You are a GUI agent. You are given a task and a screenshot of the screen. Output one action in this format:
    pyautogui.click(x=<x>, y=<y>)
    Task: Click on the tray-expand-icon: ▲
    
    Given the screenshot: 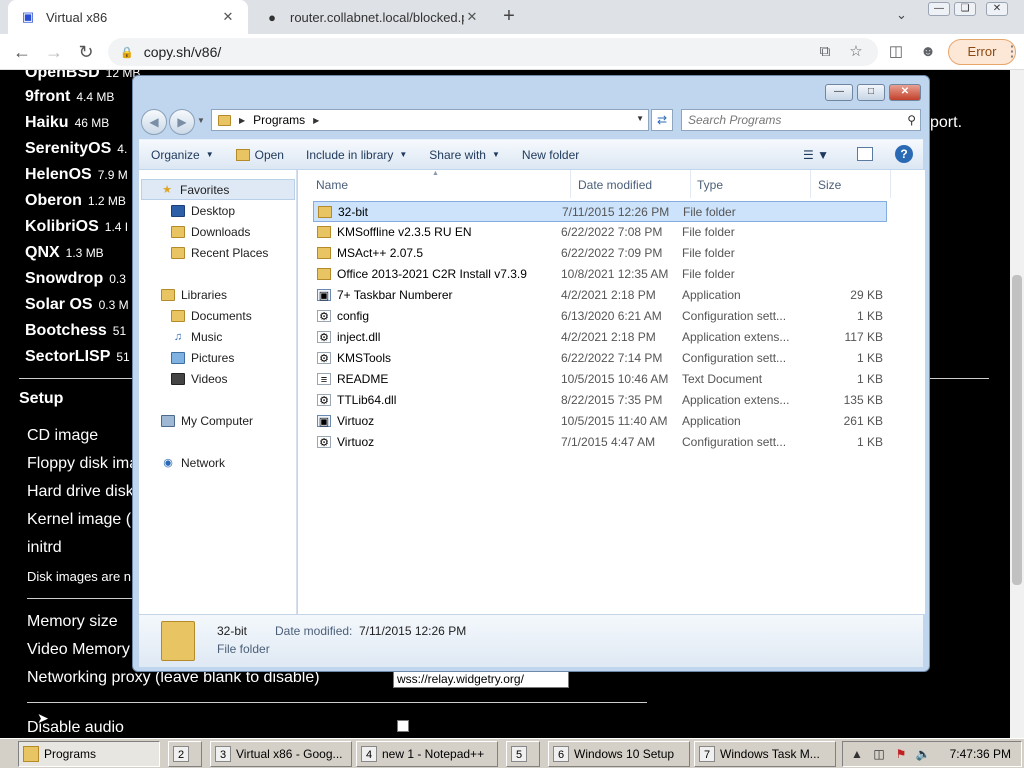 What is the action you would take?
    pyautogui.click(x=857, y=754)
    